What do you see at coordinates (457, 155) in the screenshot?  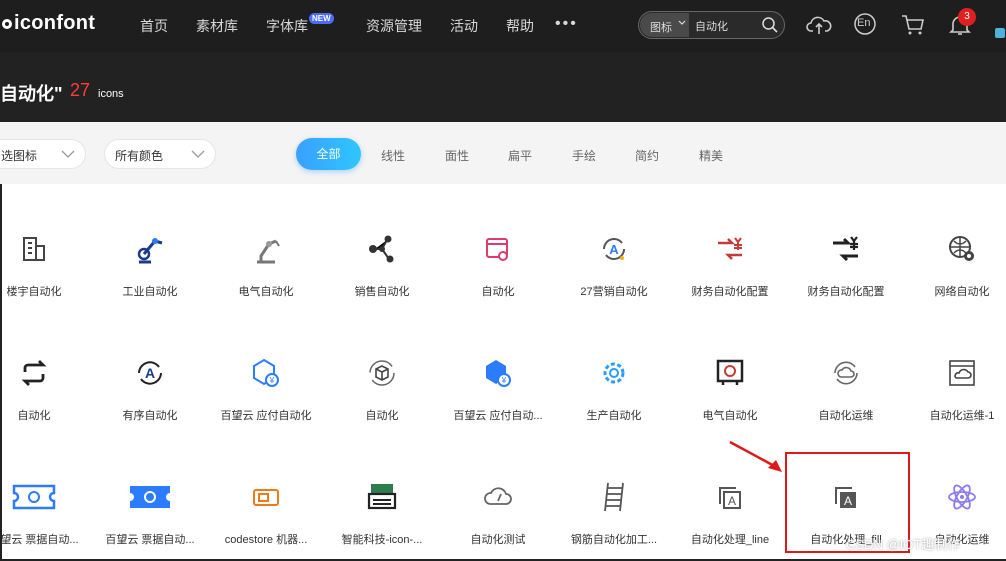 I see `tab-fill: 面性` at bounding box center [457, 155].